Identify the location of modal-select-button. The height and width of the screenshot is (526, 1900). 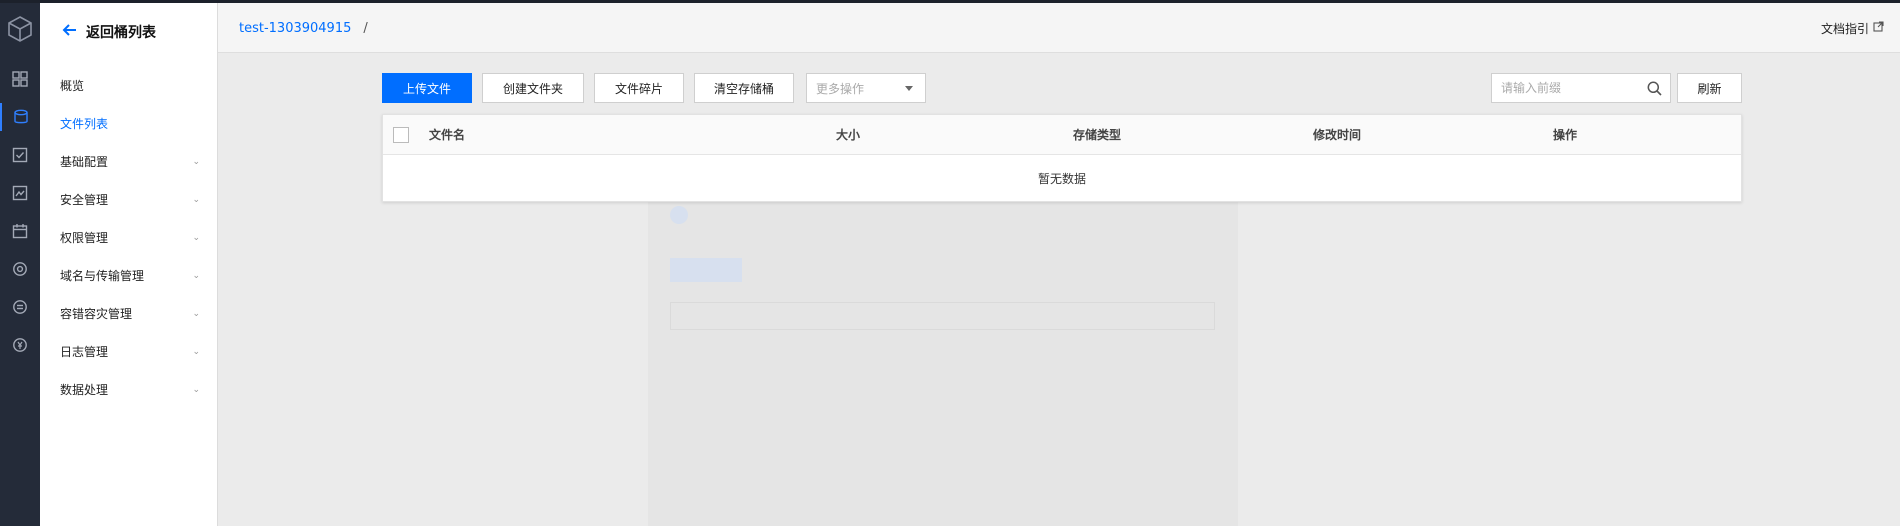
(706, 270).